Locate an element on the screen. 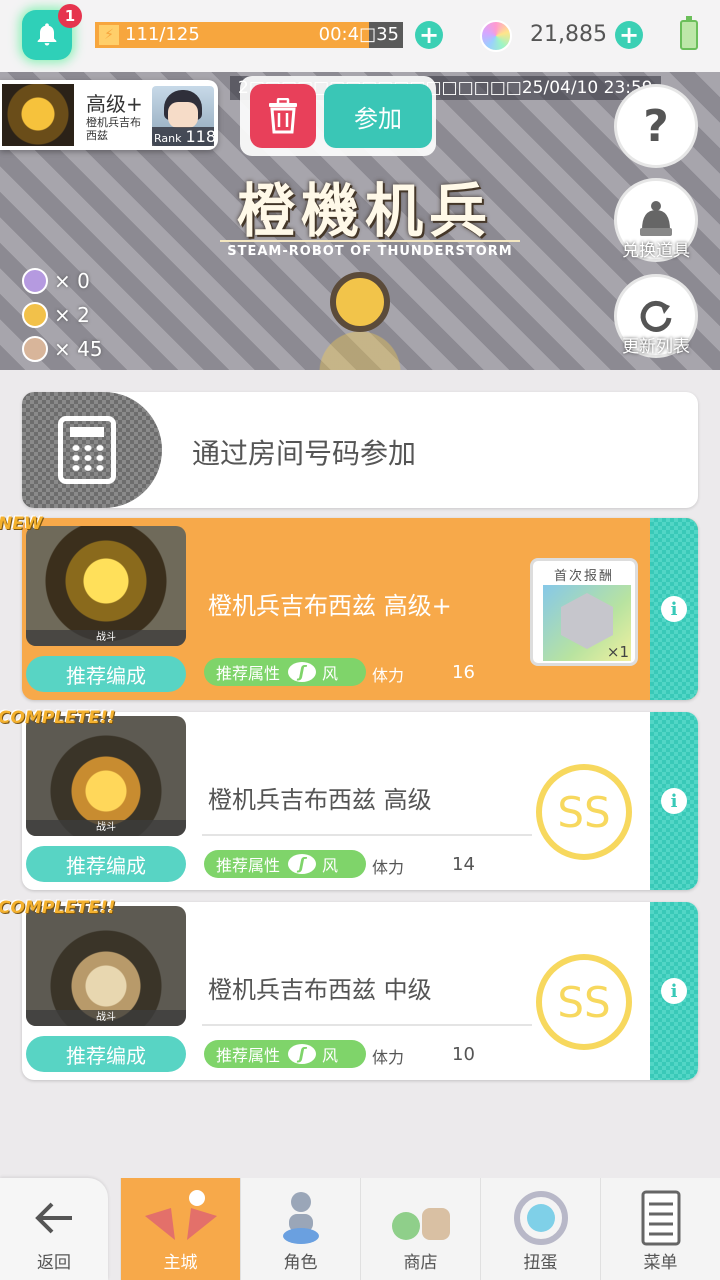  stamina-text: 111/125 is located at coordinates (162, 34).